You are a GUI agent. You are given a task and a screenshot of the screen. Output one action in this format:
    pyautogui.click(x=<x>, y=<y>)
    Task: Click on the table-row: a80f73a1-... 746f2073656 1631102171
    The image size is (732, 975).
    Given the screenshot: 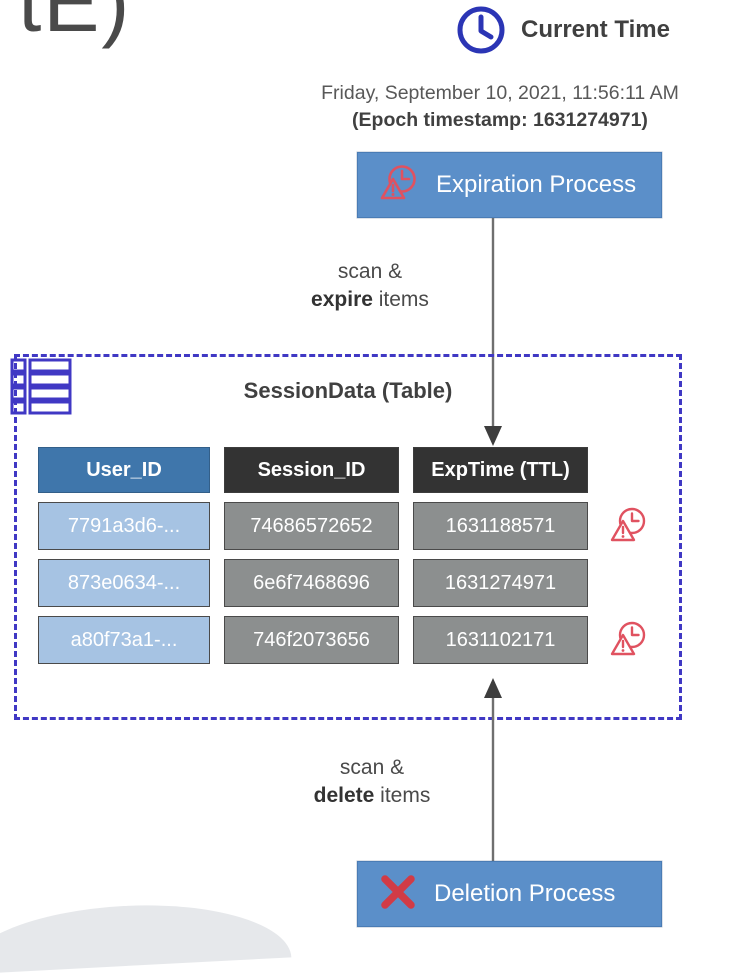 What is the action you would take?
    pyautogui.click(x=342, y=640)
    